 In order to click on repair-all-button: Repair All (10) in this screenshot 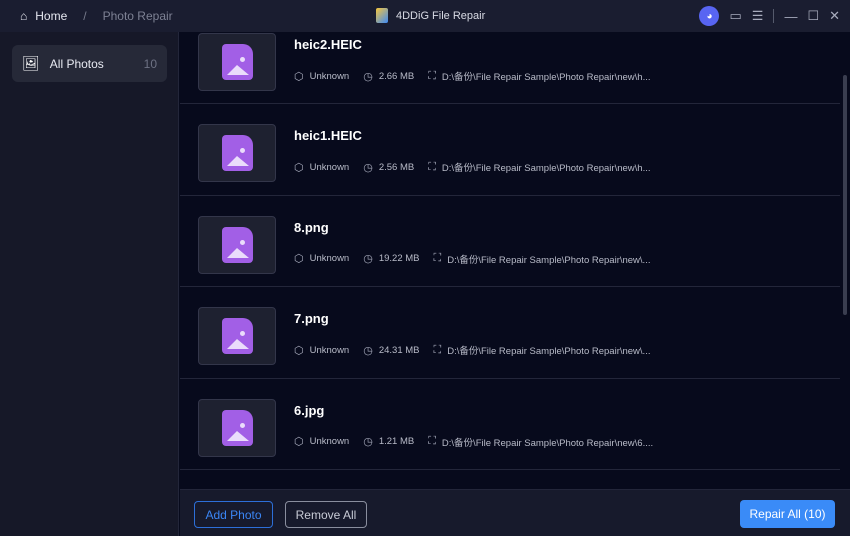, I will do `click(787, 514)`.